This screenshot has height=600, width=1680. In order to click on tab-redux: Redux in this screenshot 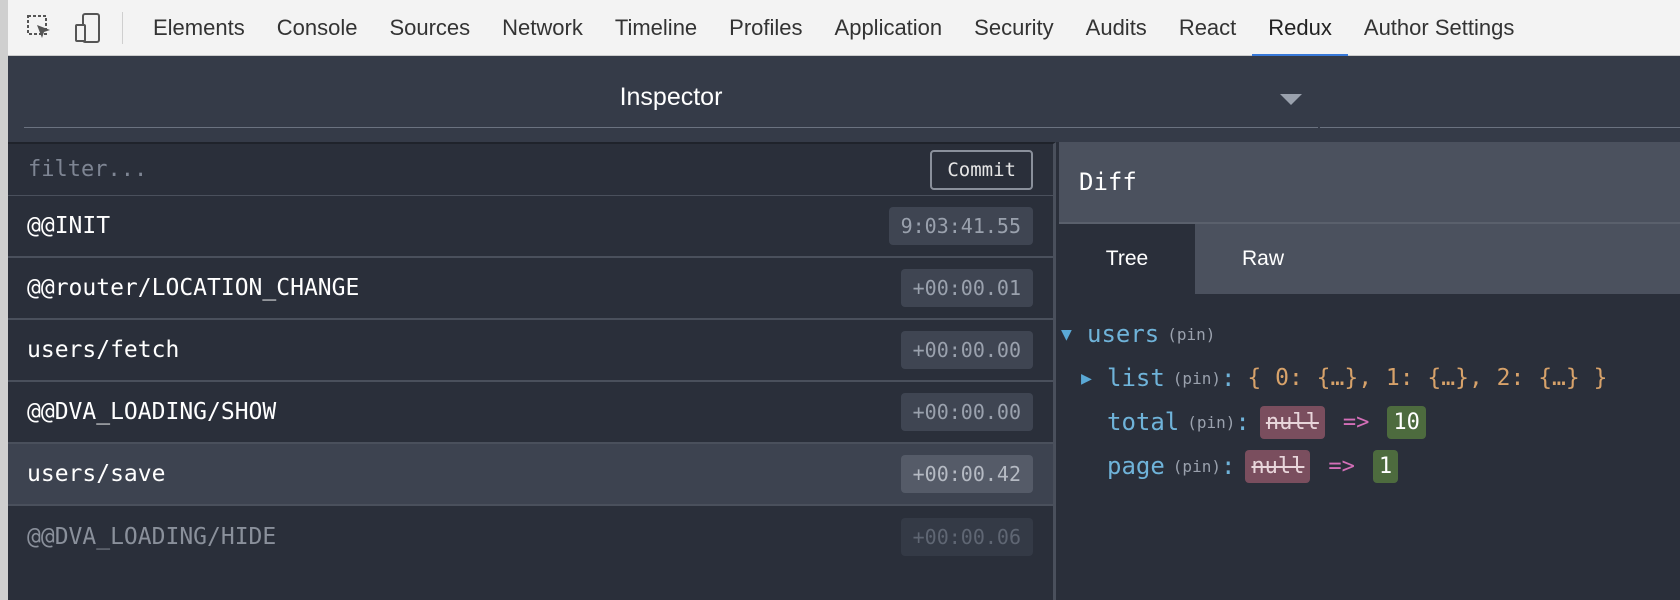, I will do `click(1300, 28)`.